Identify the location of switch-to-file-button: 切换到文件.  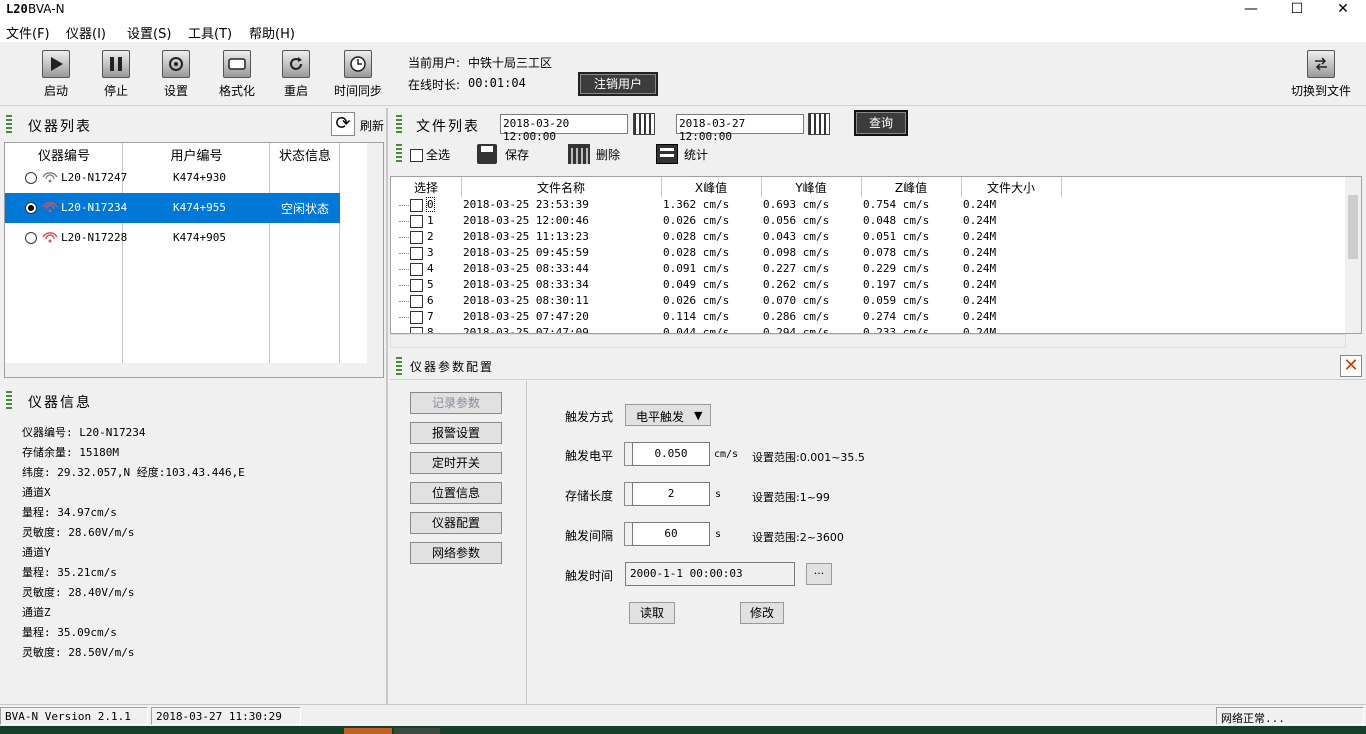
(1321, 74).